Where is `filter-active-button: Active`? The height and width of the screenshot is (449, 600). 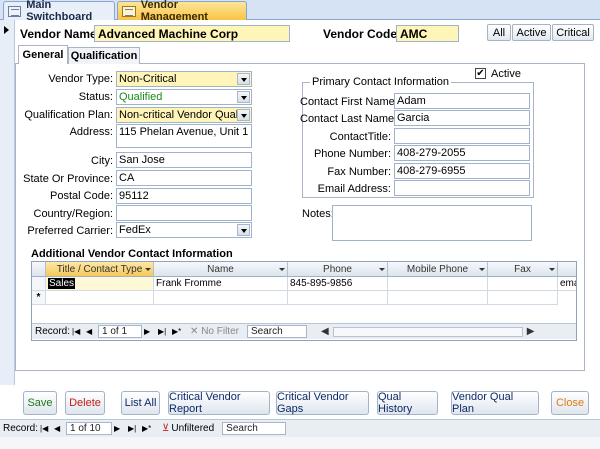 filter-active-button: Active is located at coordinates (531, 32).